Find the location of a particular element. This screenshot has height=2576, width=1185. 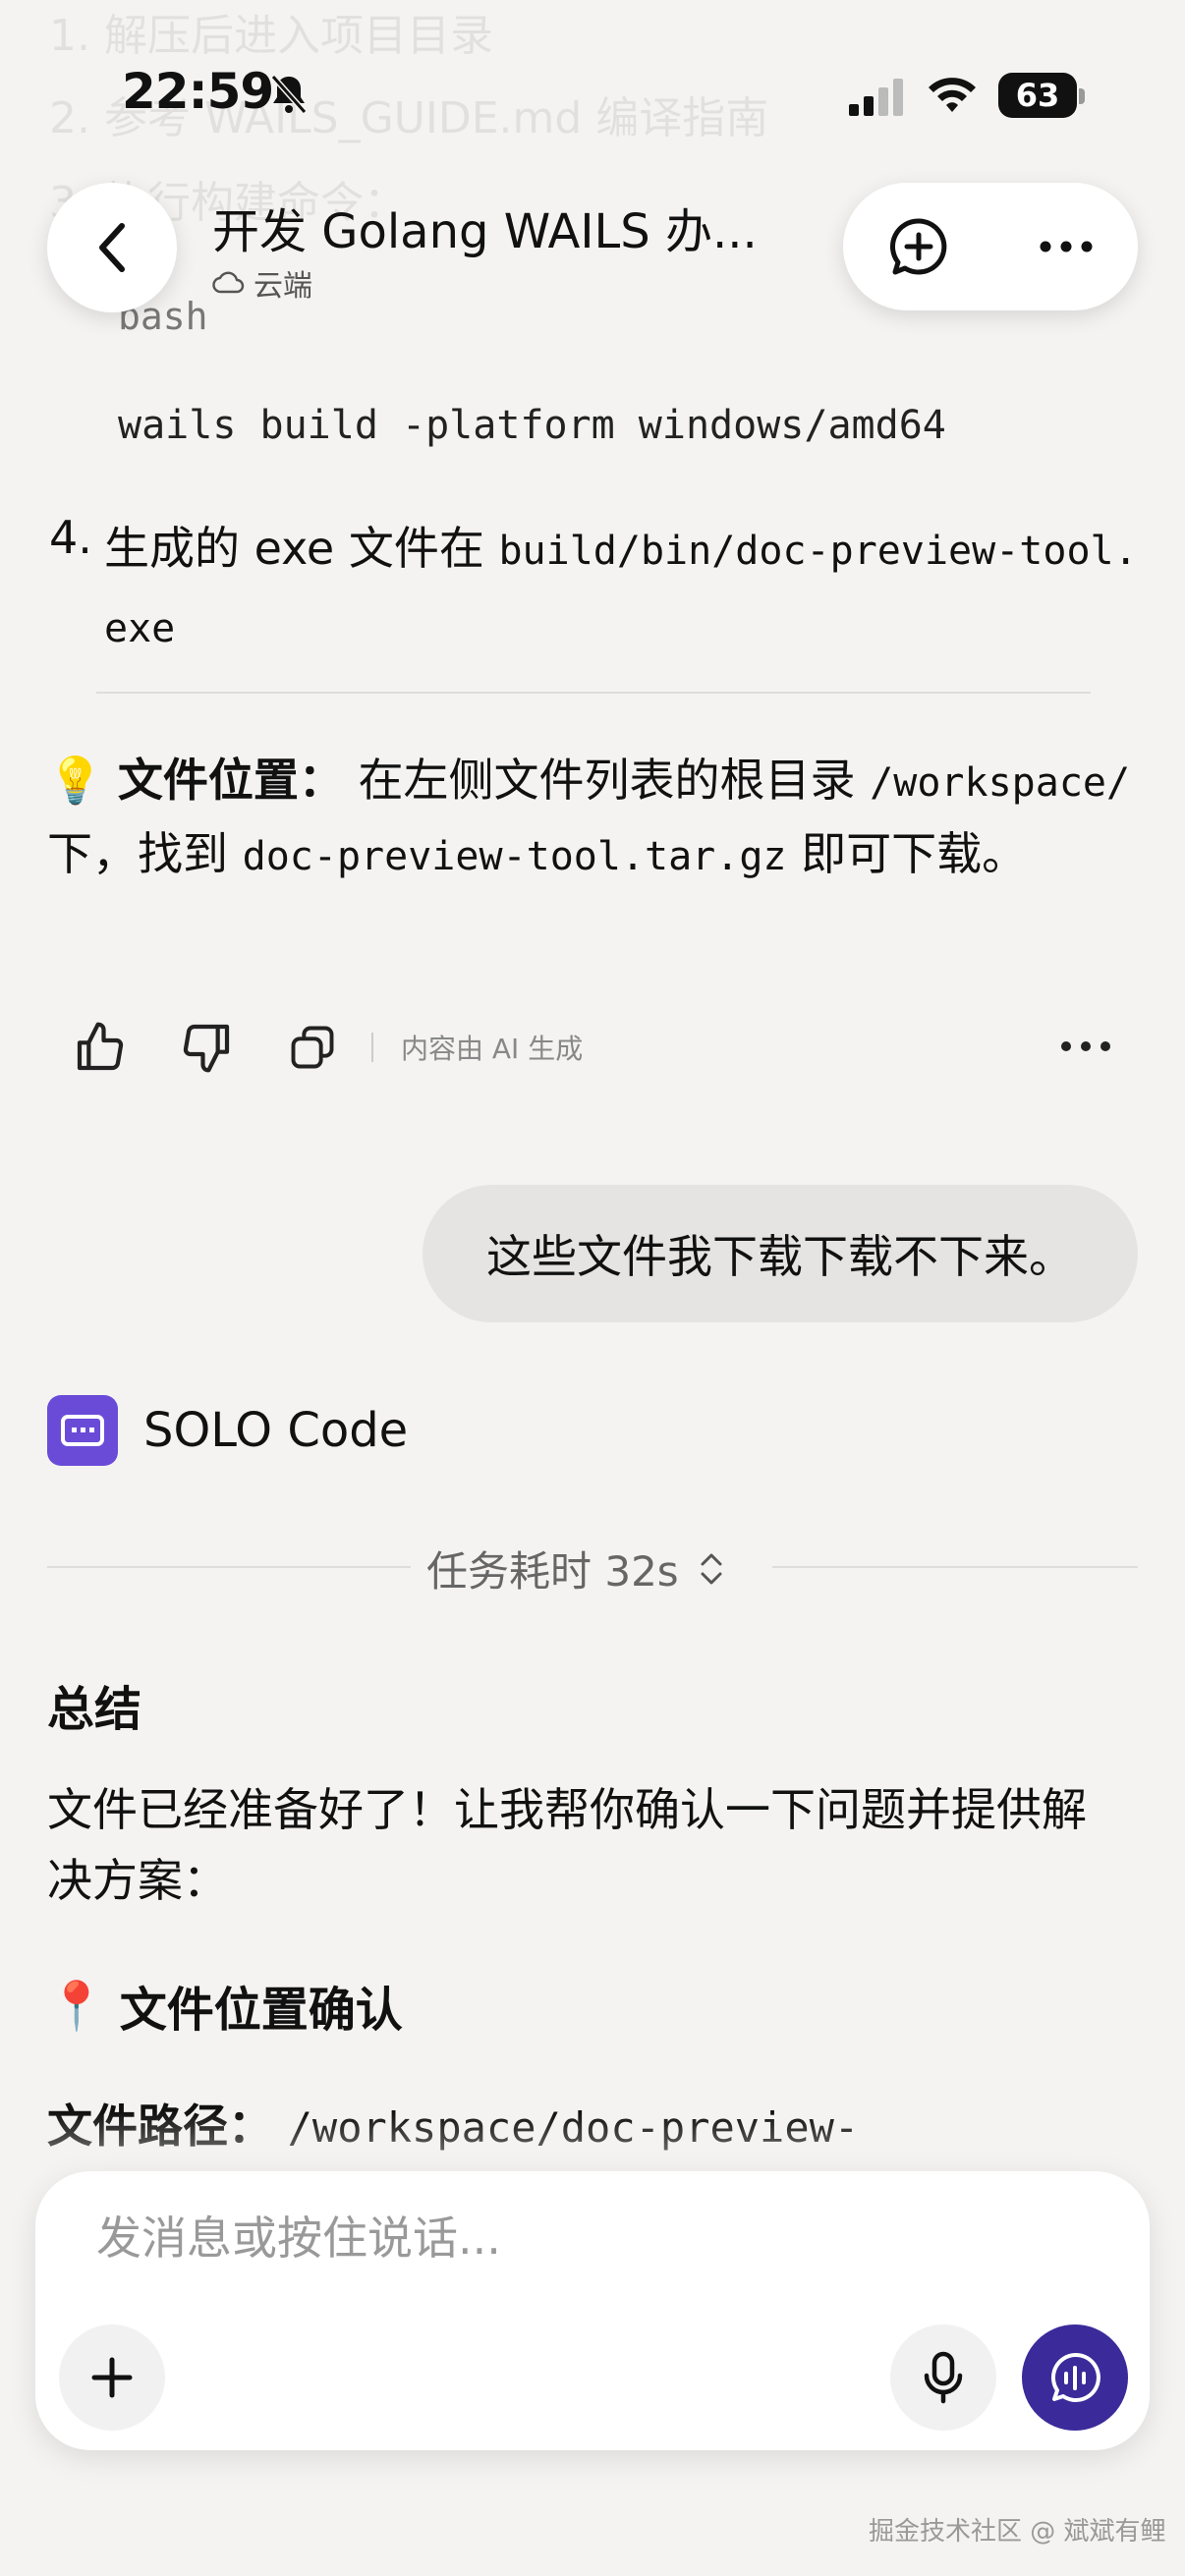

message-actions: 内容由 AI 生成 is located at coordinates (326, 1047).